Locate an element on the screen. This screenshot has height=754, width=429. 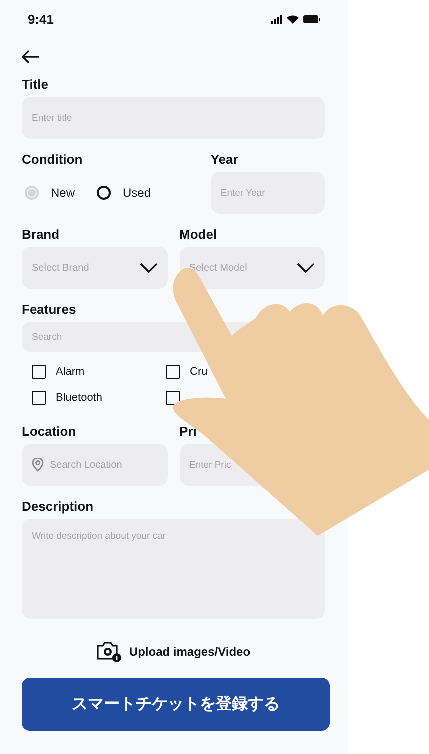
field-label: Title is located at coordinates (36, 84).